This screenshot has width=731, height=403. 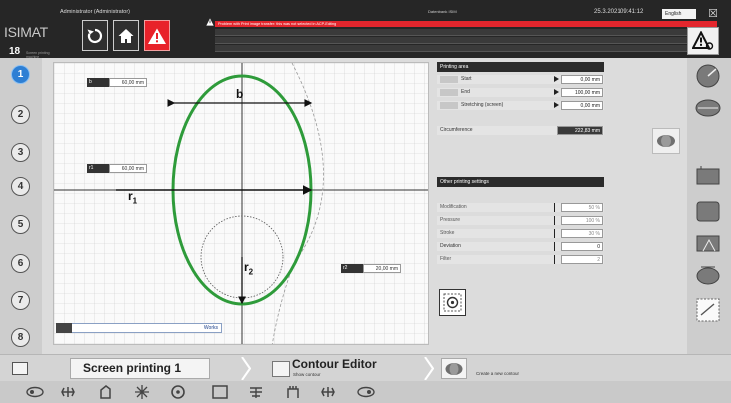 What do you see at coordinates (582, 246) in the screenshot?
I see `deviation-value: 0` at bounding box center [582, 246].